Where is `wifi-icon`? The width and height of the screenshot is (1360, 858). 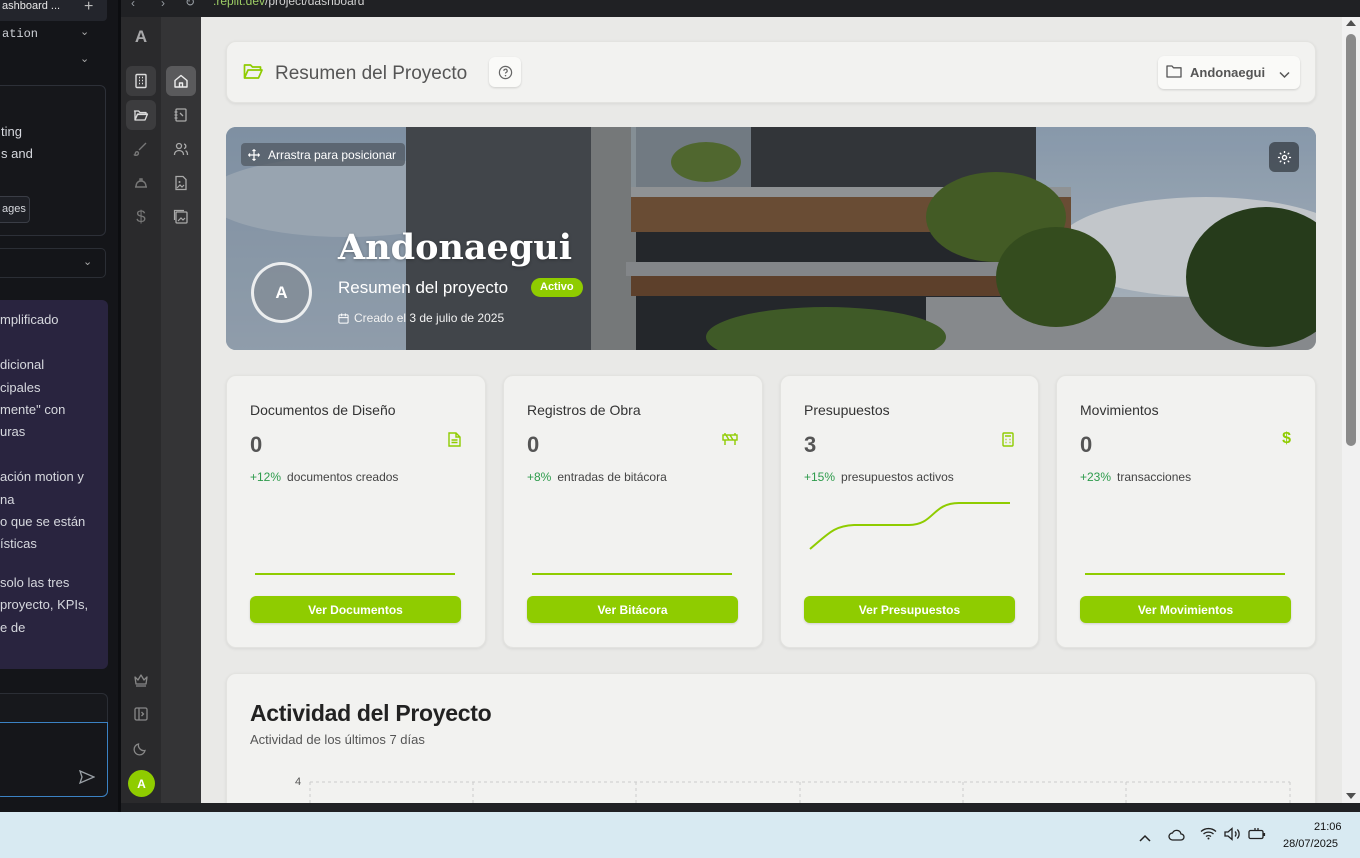
wifi-icon is located at coordinates (1208, 836).